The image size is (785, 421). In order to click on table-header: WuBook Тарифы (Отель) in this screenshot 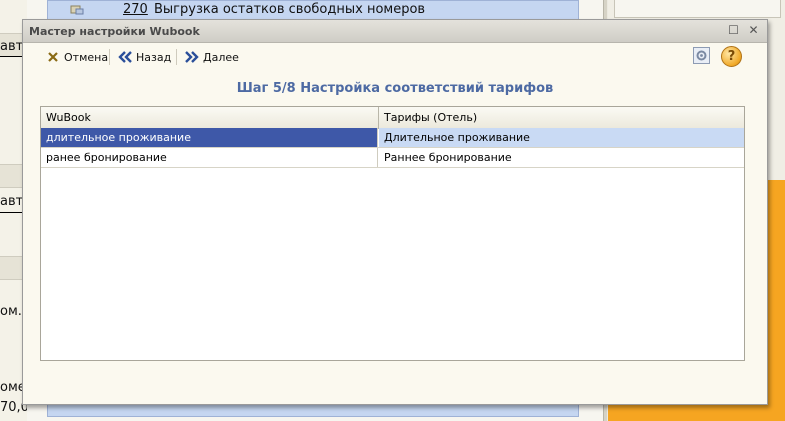, I will do `click(392, 118)`.